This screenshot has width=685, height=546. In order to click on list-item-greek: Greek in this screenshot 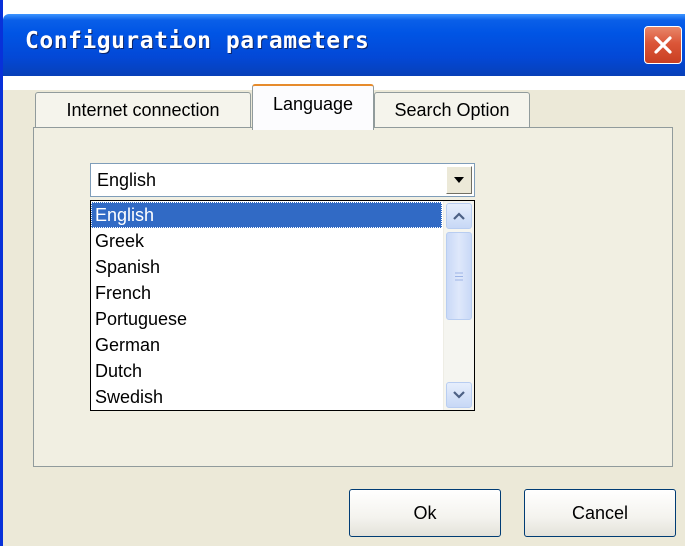, I will do `click(266, 241)`.